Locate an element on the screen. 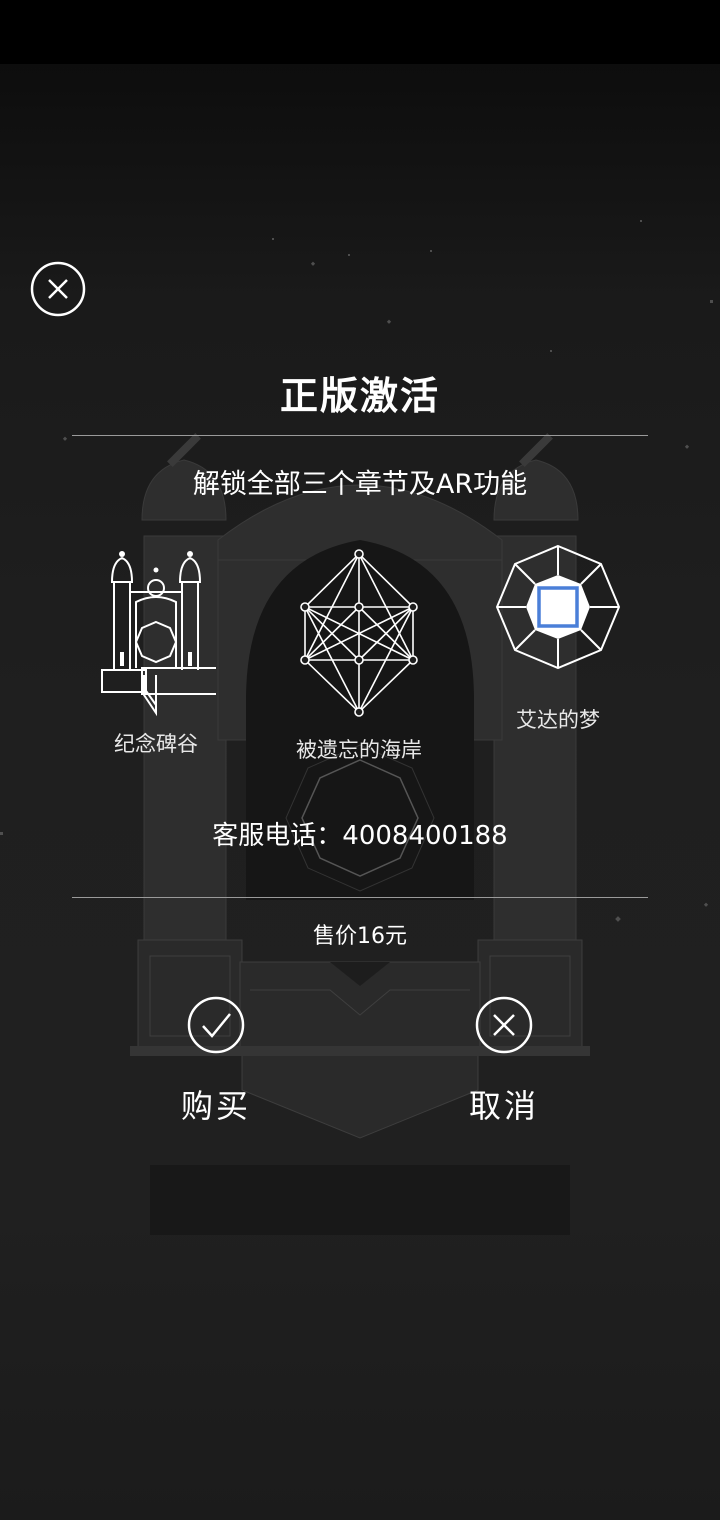 The width and height of the screenshot is (720, 1520). buy-label: 购买 is located at coordinates (215, 1106).